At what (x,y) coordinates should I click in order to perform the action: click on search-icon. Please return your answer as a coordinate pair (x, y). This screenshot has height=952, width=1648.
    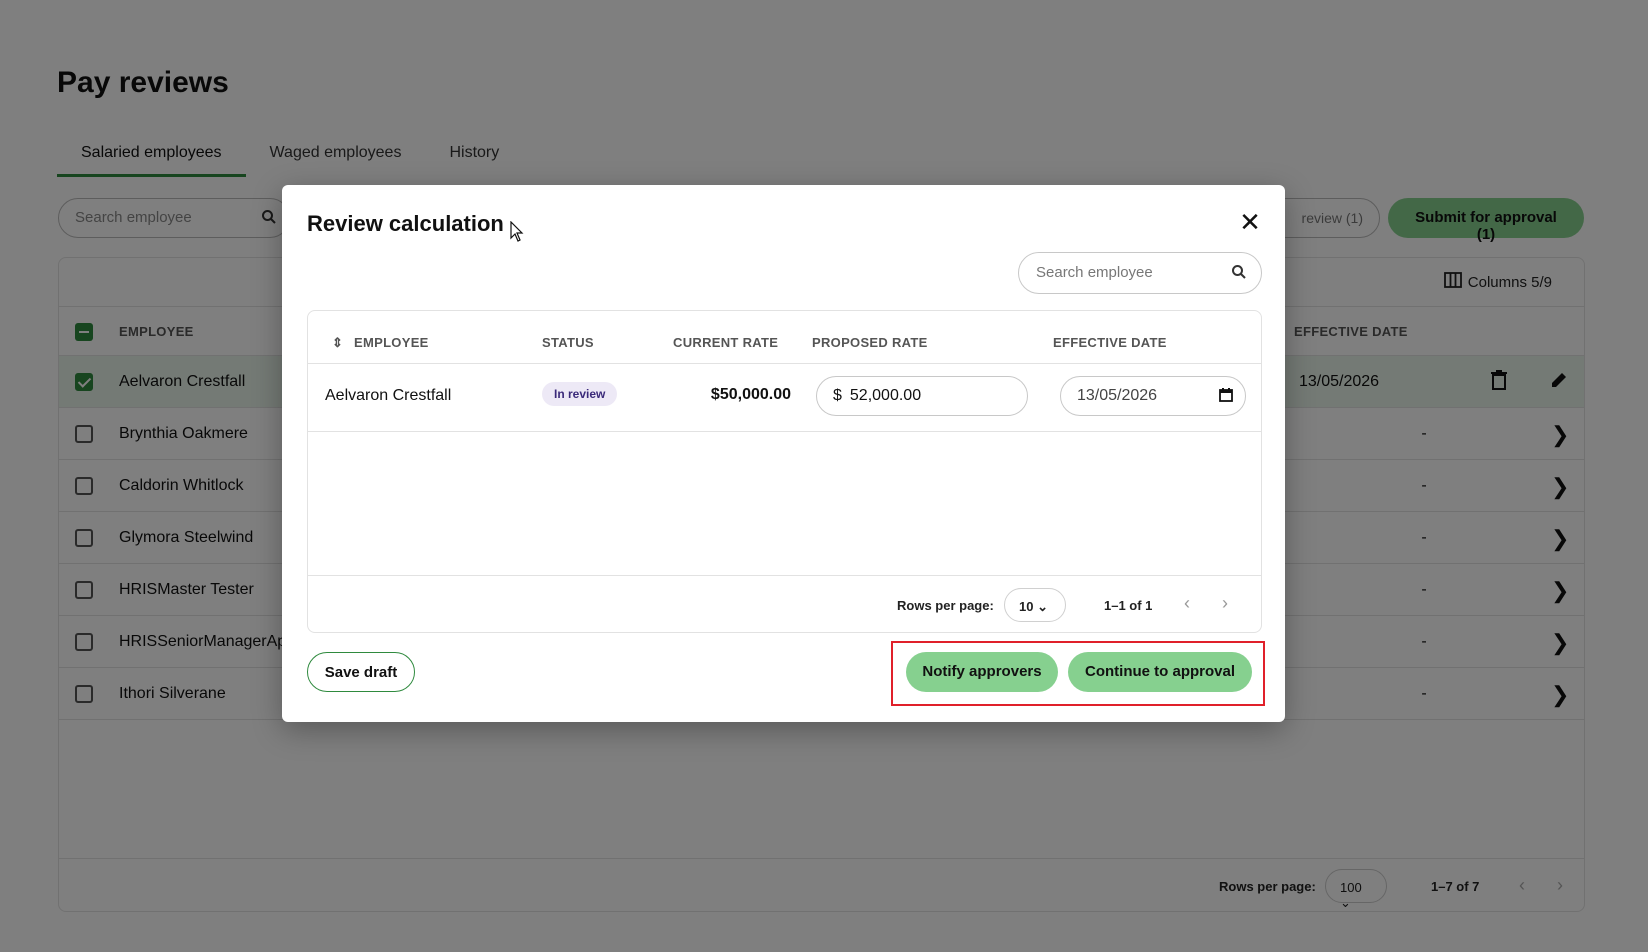
    Looking at the image, I should click on (1239, 274).